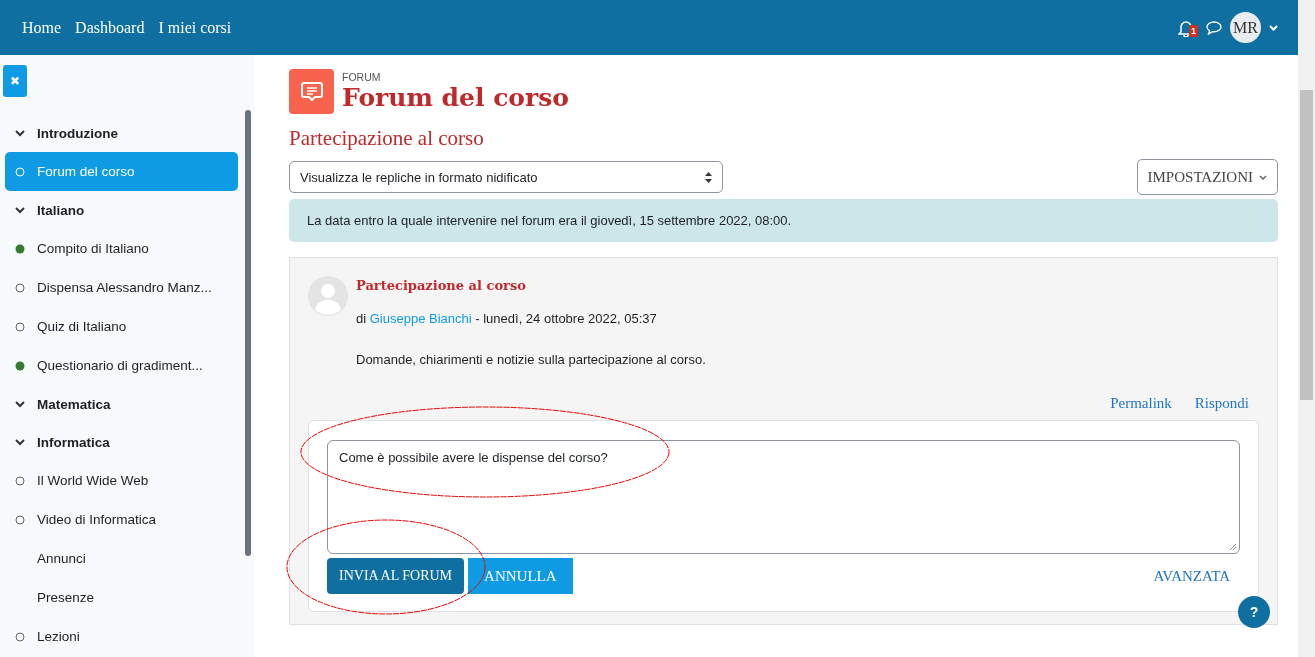  I want to click on sidebar-item: Quiz di Italiano, so click(121, 326).